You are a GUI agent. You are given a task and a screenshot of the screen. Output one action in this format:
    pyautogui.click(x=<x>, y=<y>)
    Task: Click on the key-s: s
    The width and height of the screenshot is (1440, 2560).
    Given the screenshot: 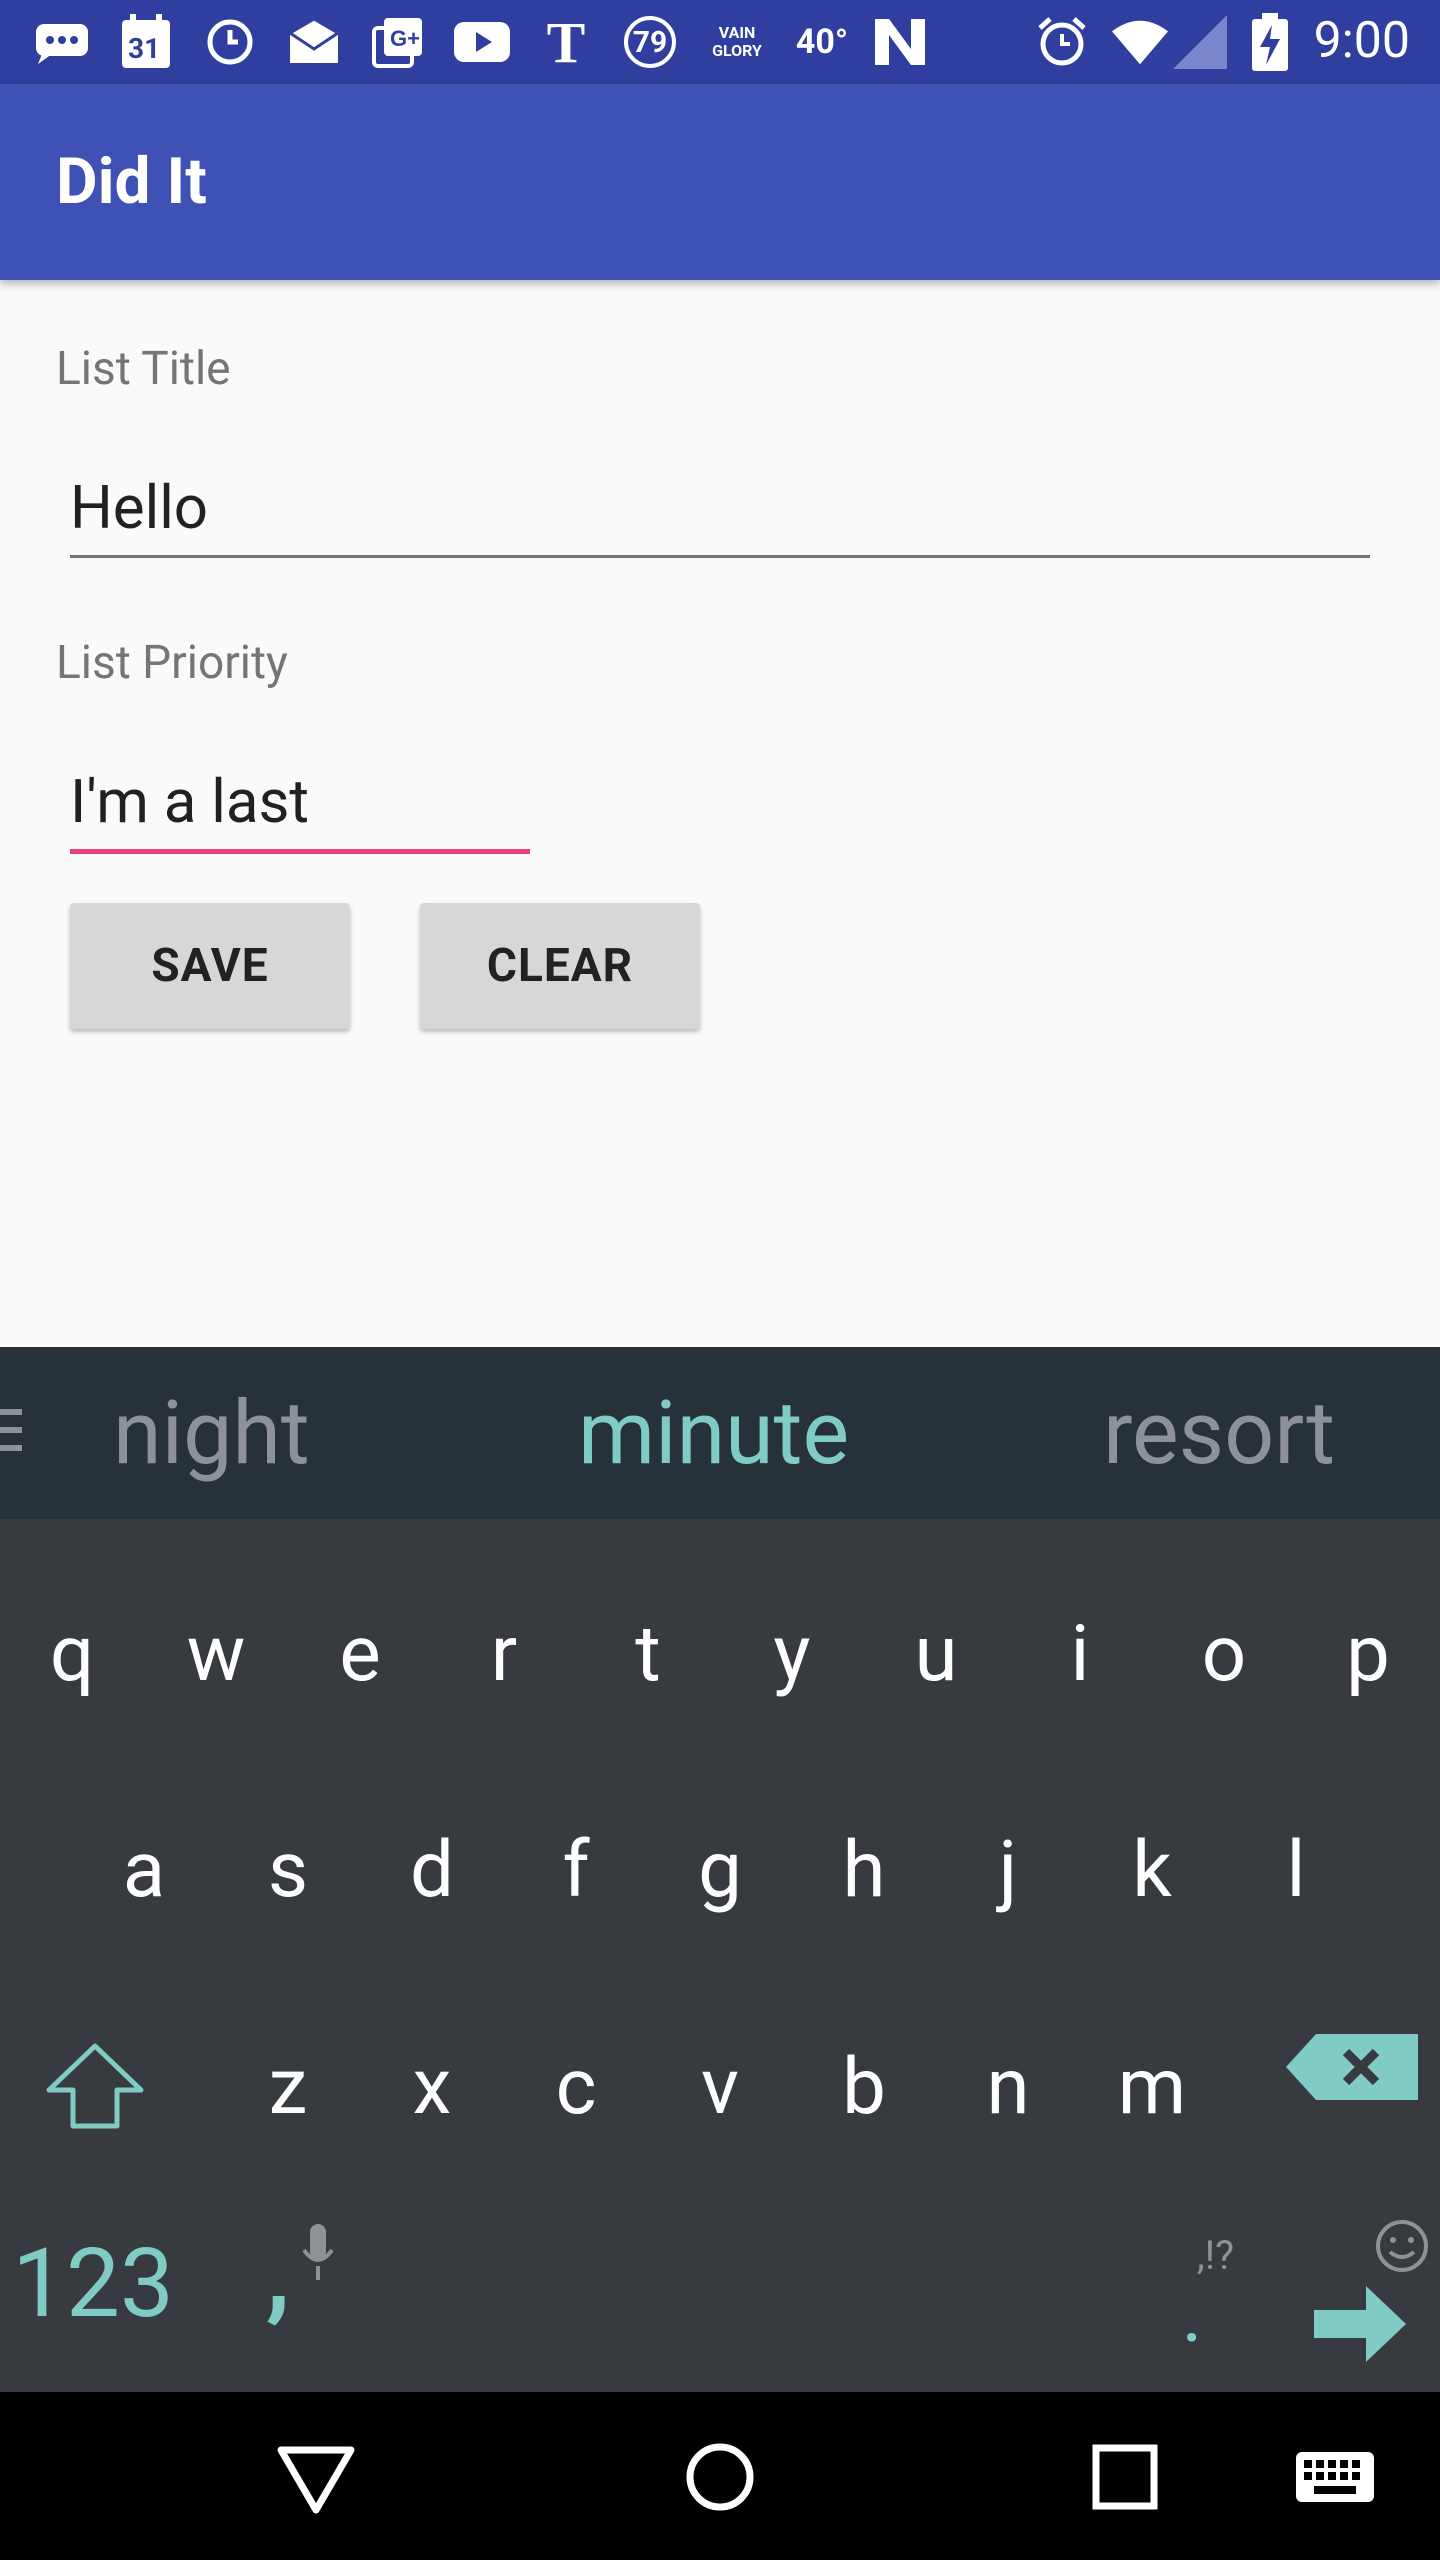 What is the action you would take?
    pyautogui.click(x=288, y=1870)
    